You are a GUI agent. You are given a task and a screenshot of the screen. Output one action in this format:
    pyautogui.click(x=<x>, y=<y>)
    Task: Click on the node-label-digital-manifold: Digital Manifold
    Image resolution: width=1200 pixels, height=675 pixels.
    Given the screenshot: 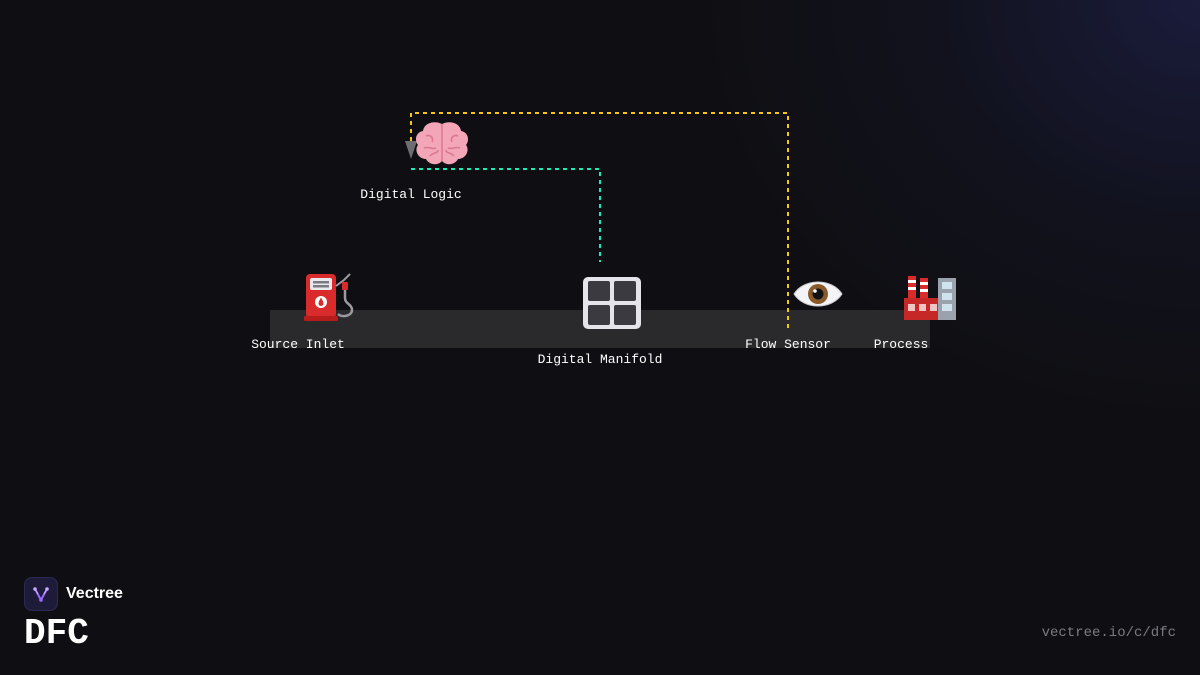 What is the action you would take?
    pyautogui.click(x=600, y=359)
    